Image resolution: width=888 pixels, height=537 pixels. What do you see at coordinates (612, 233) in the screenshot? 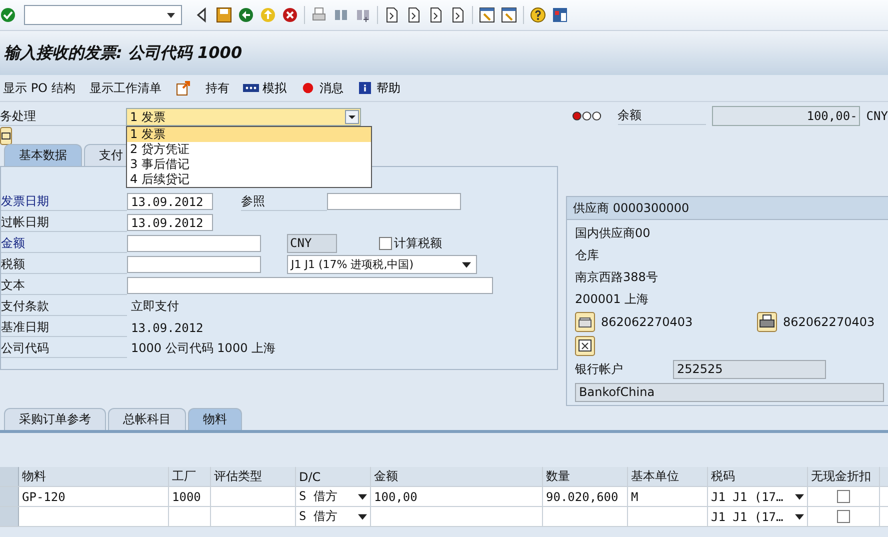
I see `vendor-name: 国内供应商00` at bounding box center [612, 233].